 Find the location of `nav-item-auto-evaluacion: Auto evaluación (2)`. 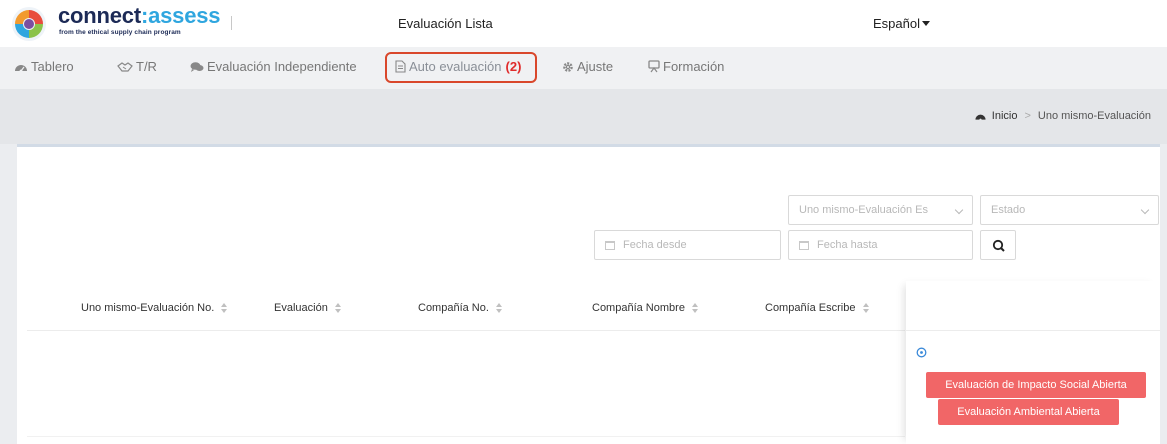

nav-item-auto-evaluacion: Auto evaluación (2) is located at coordinates (458, 66).